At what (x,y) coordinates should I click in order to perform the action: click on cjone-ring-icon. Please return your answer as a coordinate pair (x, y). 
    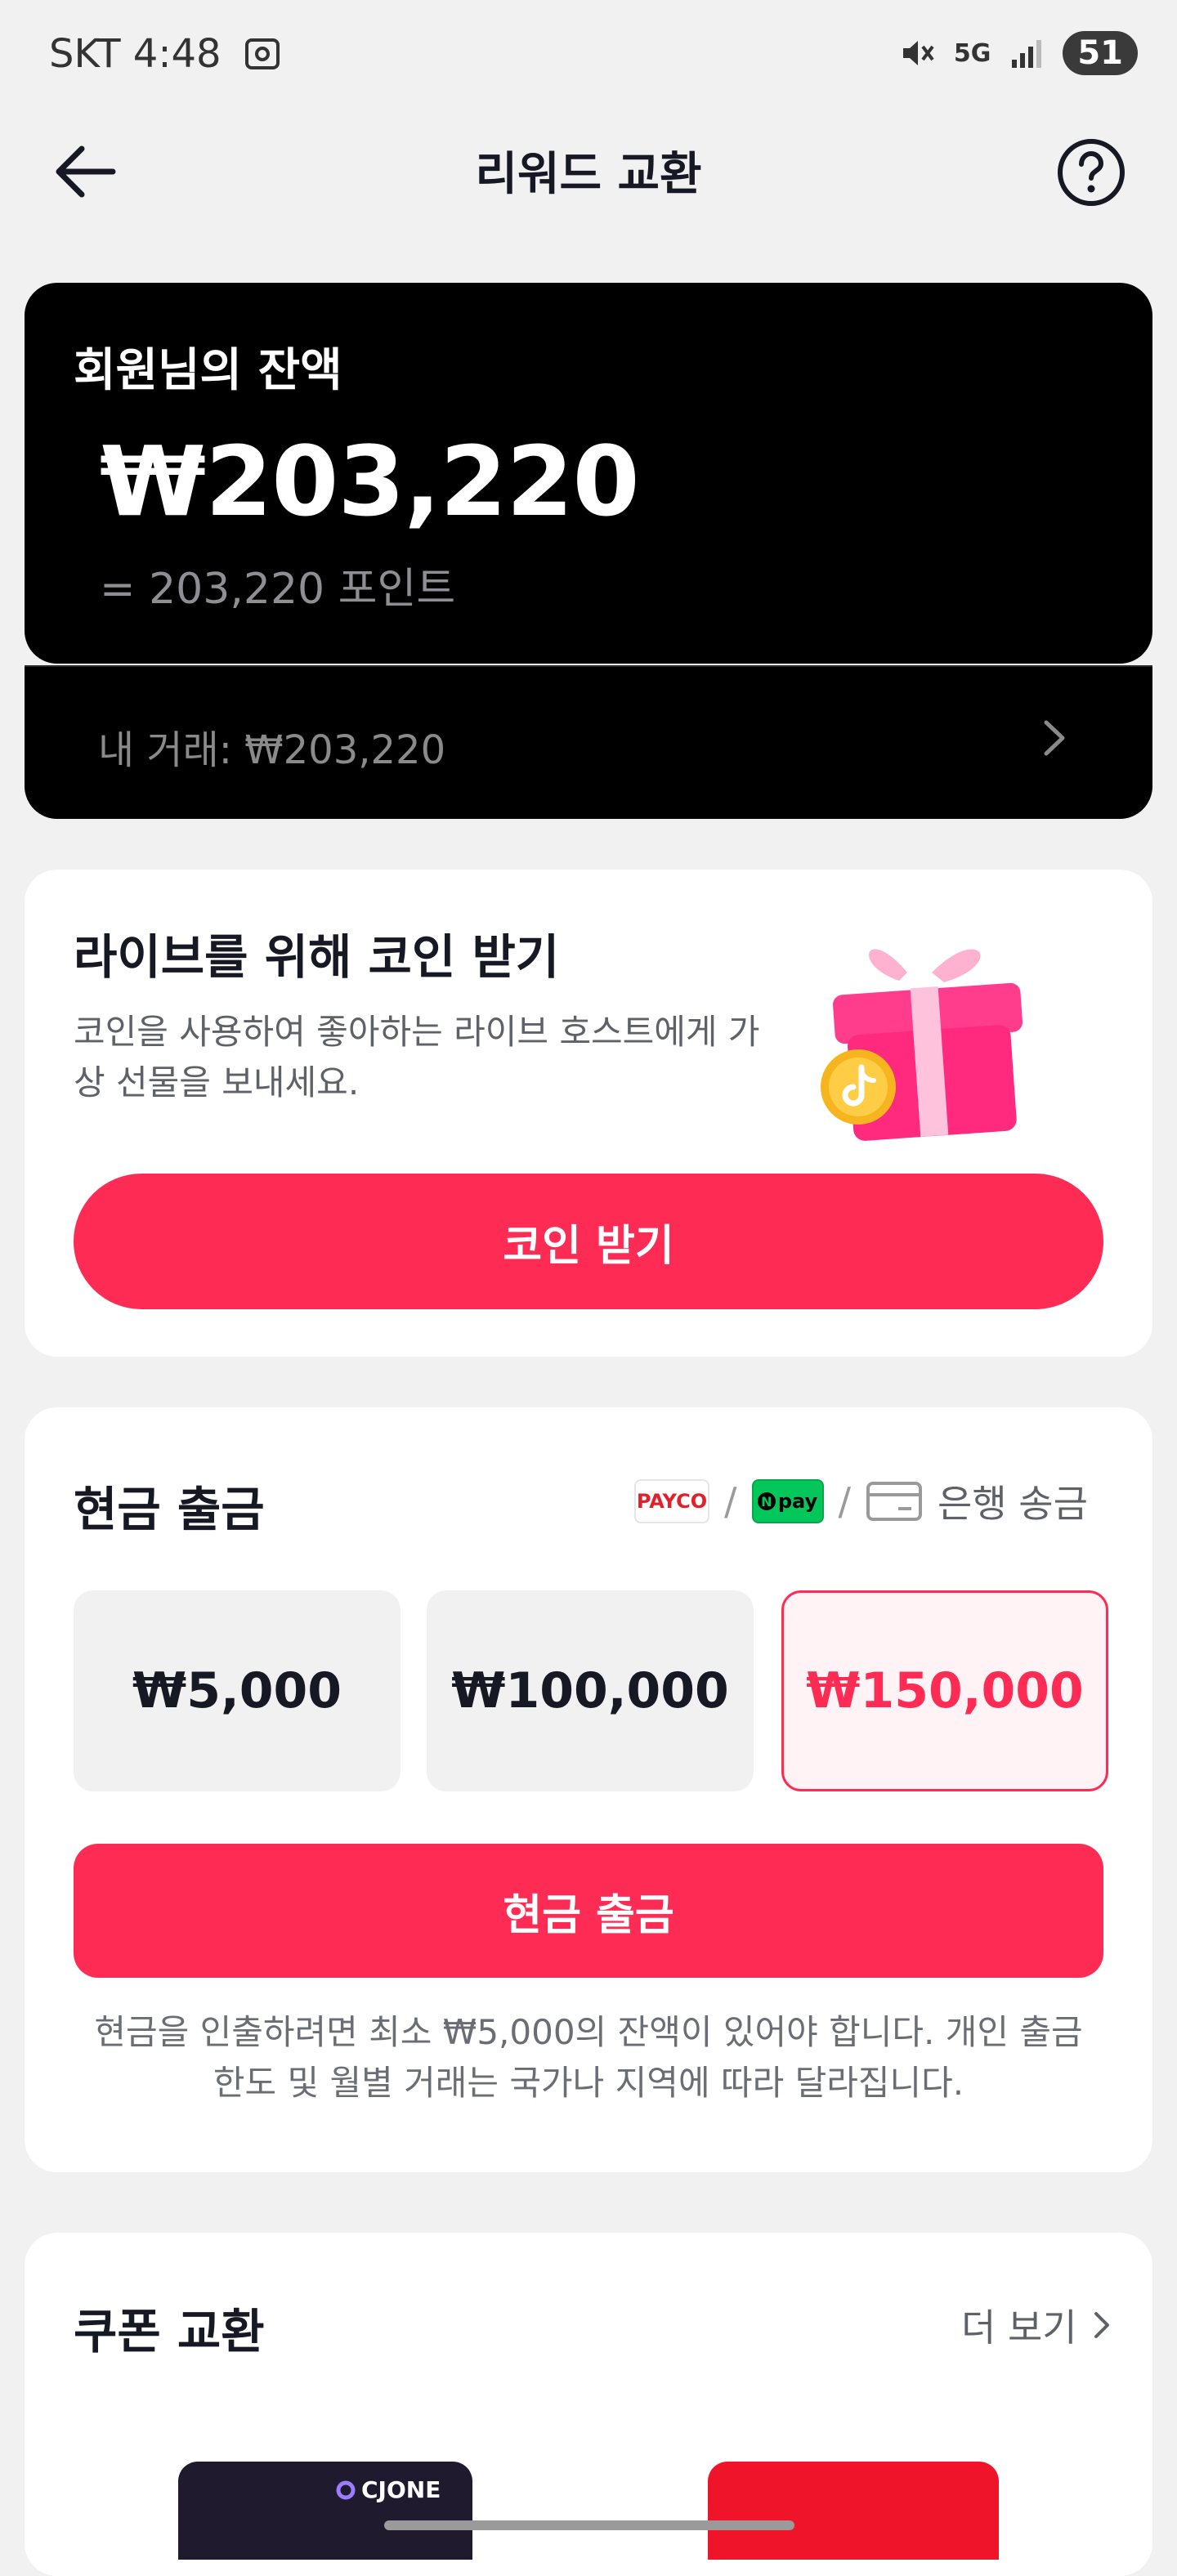
    Looking at the image, I should click on (346, 2489).